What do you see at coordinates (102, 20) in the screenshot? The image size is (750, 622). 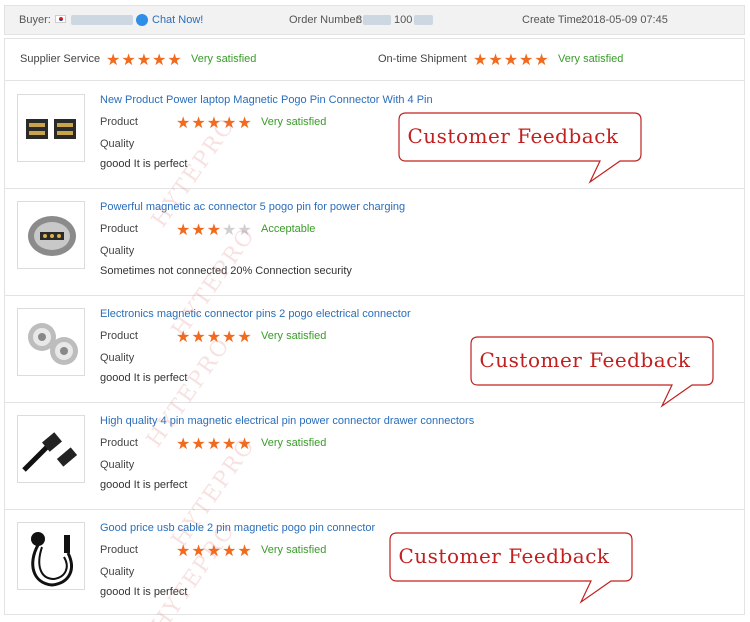 I see `buyer-name-redacted` at bounding box center [102, 20].